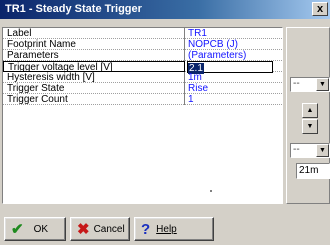 The width and height of the screenshot is (330, 245). What do you see at coordinates (94, 44) in the screenshot?
I see `property-name: Footprint Name` at bounding box center [94, 44].